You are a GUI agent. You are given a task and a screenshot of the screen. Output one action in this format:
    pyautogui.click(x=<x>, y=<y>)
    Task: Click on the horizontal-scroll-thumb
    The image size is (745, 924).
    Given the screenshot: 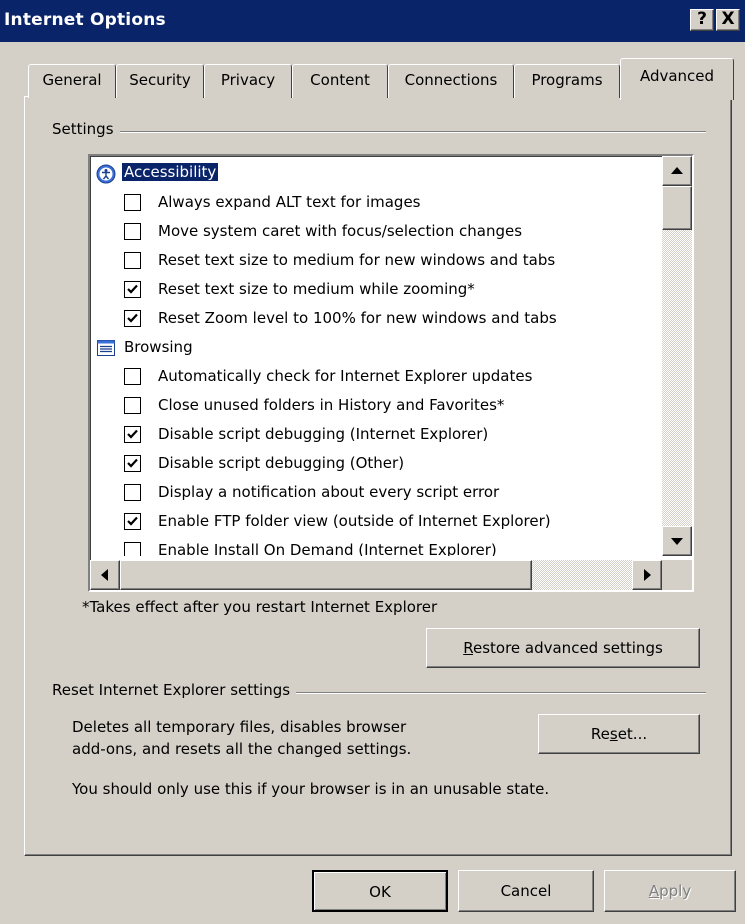 What is the action you would take?
    pyautogui.click(x=326, y=575)
    